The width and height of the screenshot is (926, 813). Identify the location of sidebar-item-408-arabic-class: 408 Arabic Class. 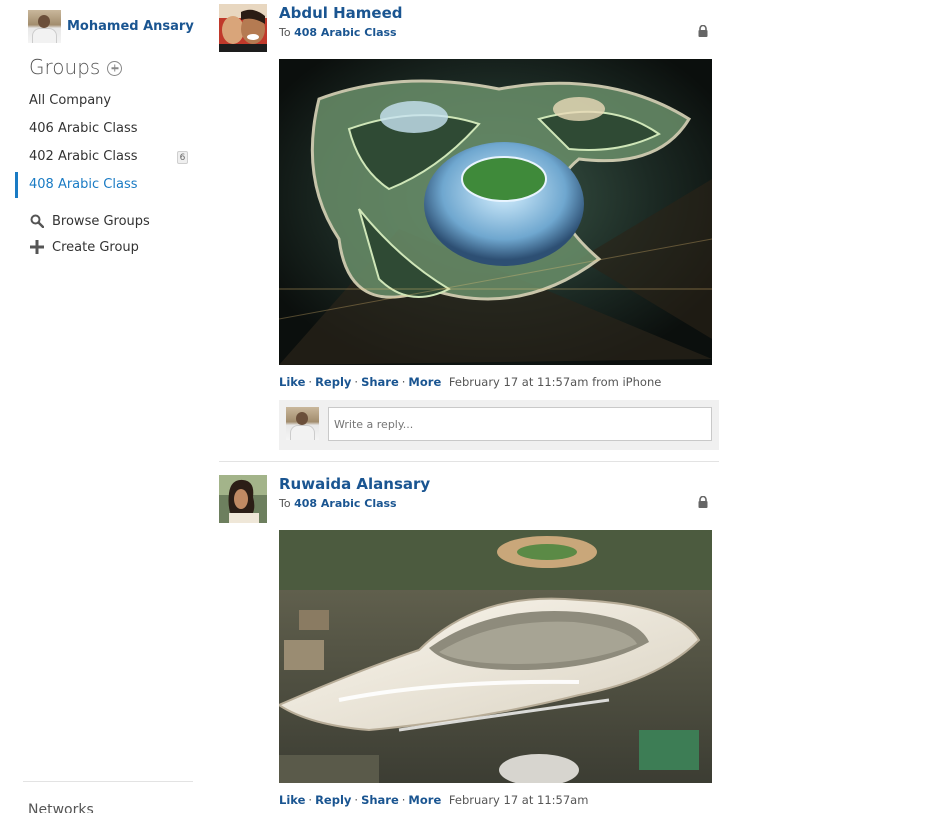
(100, 186).